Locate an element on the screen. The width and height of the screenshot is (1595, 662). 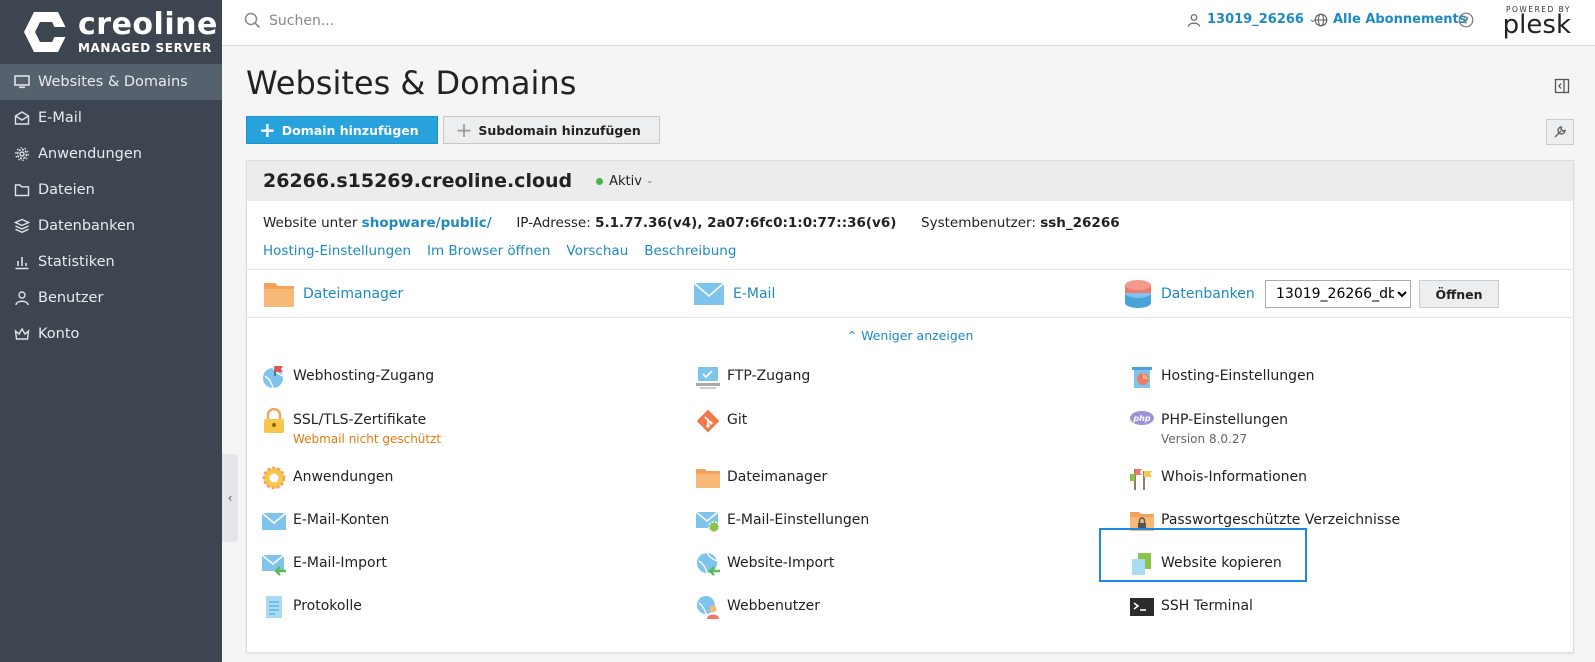
tool-label: Protokolle is located at coordinates (327, 606).